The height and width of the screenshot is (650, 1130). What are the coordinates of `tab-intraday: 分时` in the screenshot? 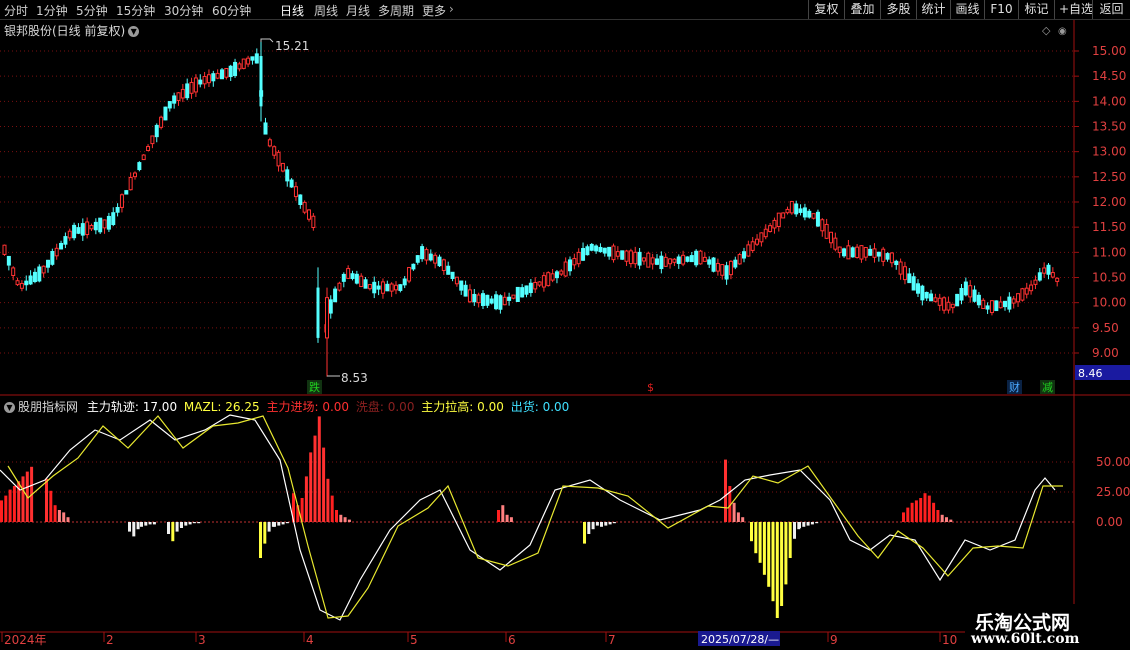 It's located at (16, 10).